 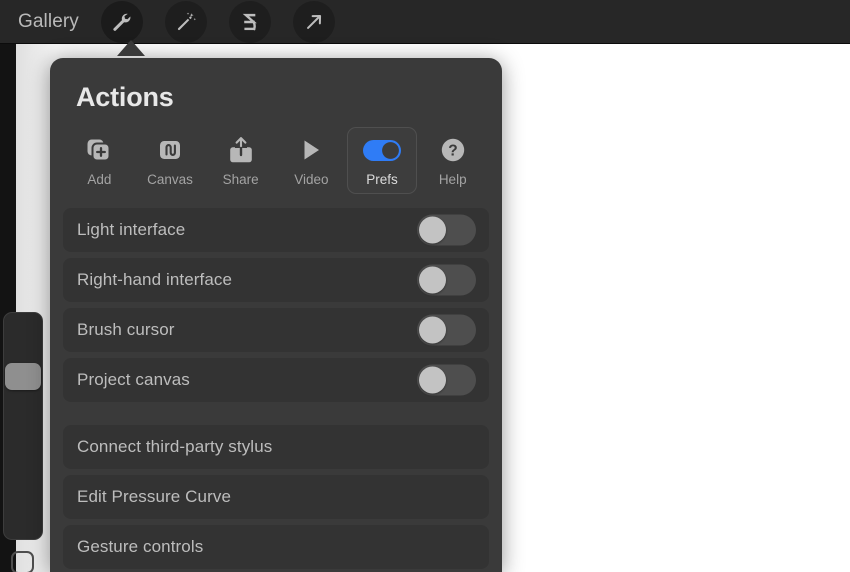 I want to click on row-gesture-controls-label: Gesture controls, so click(x=140, y=546).